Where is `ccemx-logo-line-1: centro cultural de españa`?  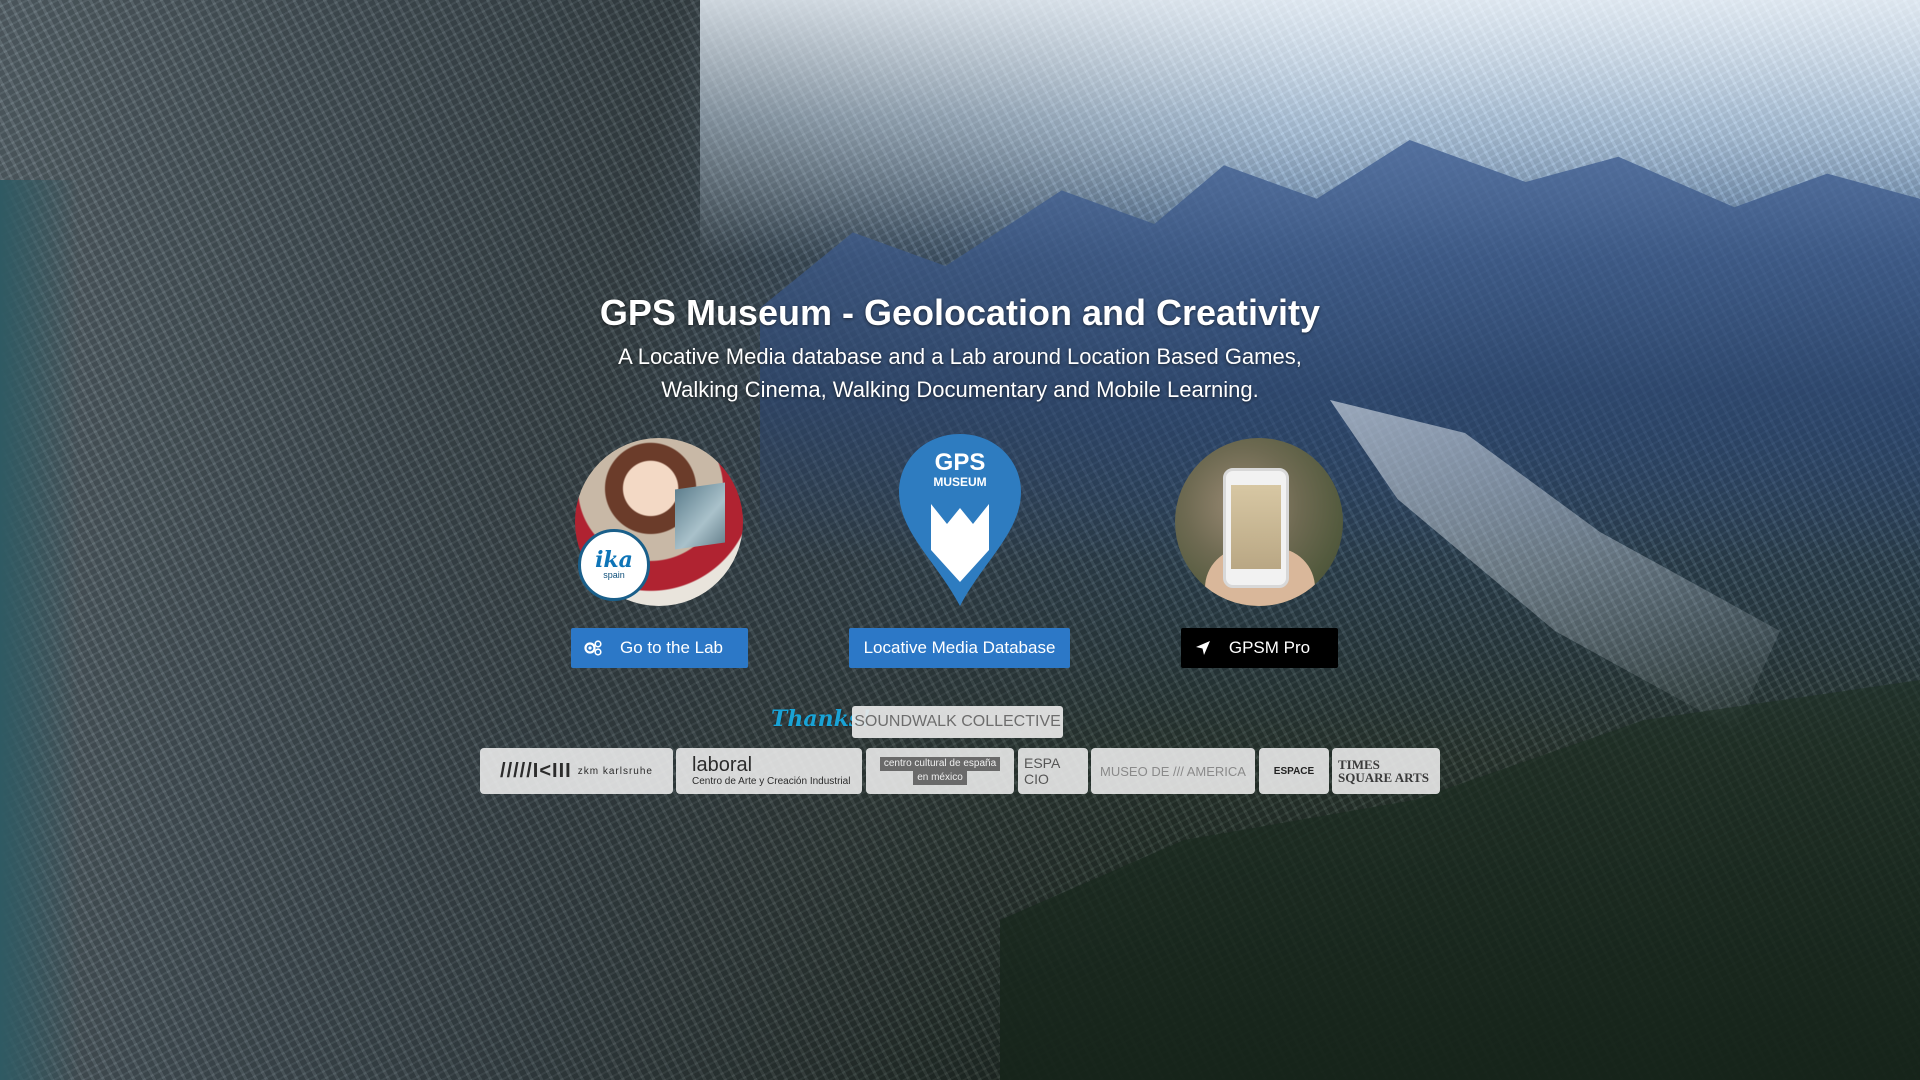 ccemx-logo-line-1: centro cultural de españa is located at coordinates (940, 764).